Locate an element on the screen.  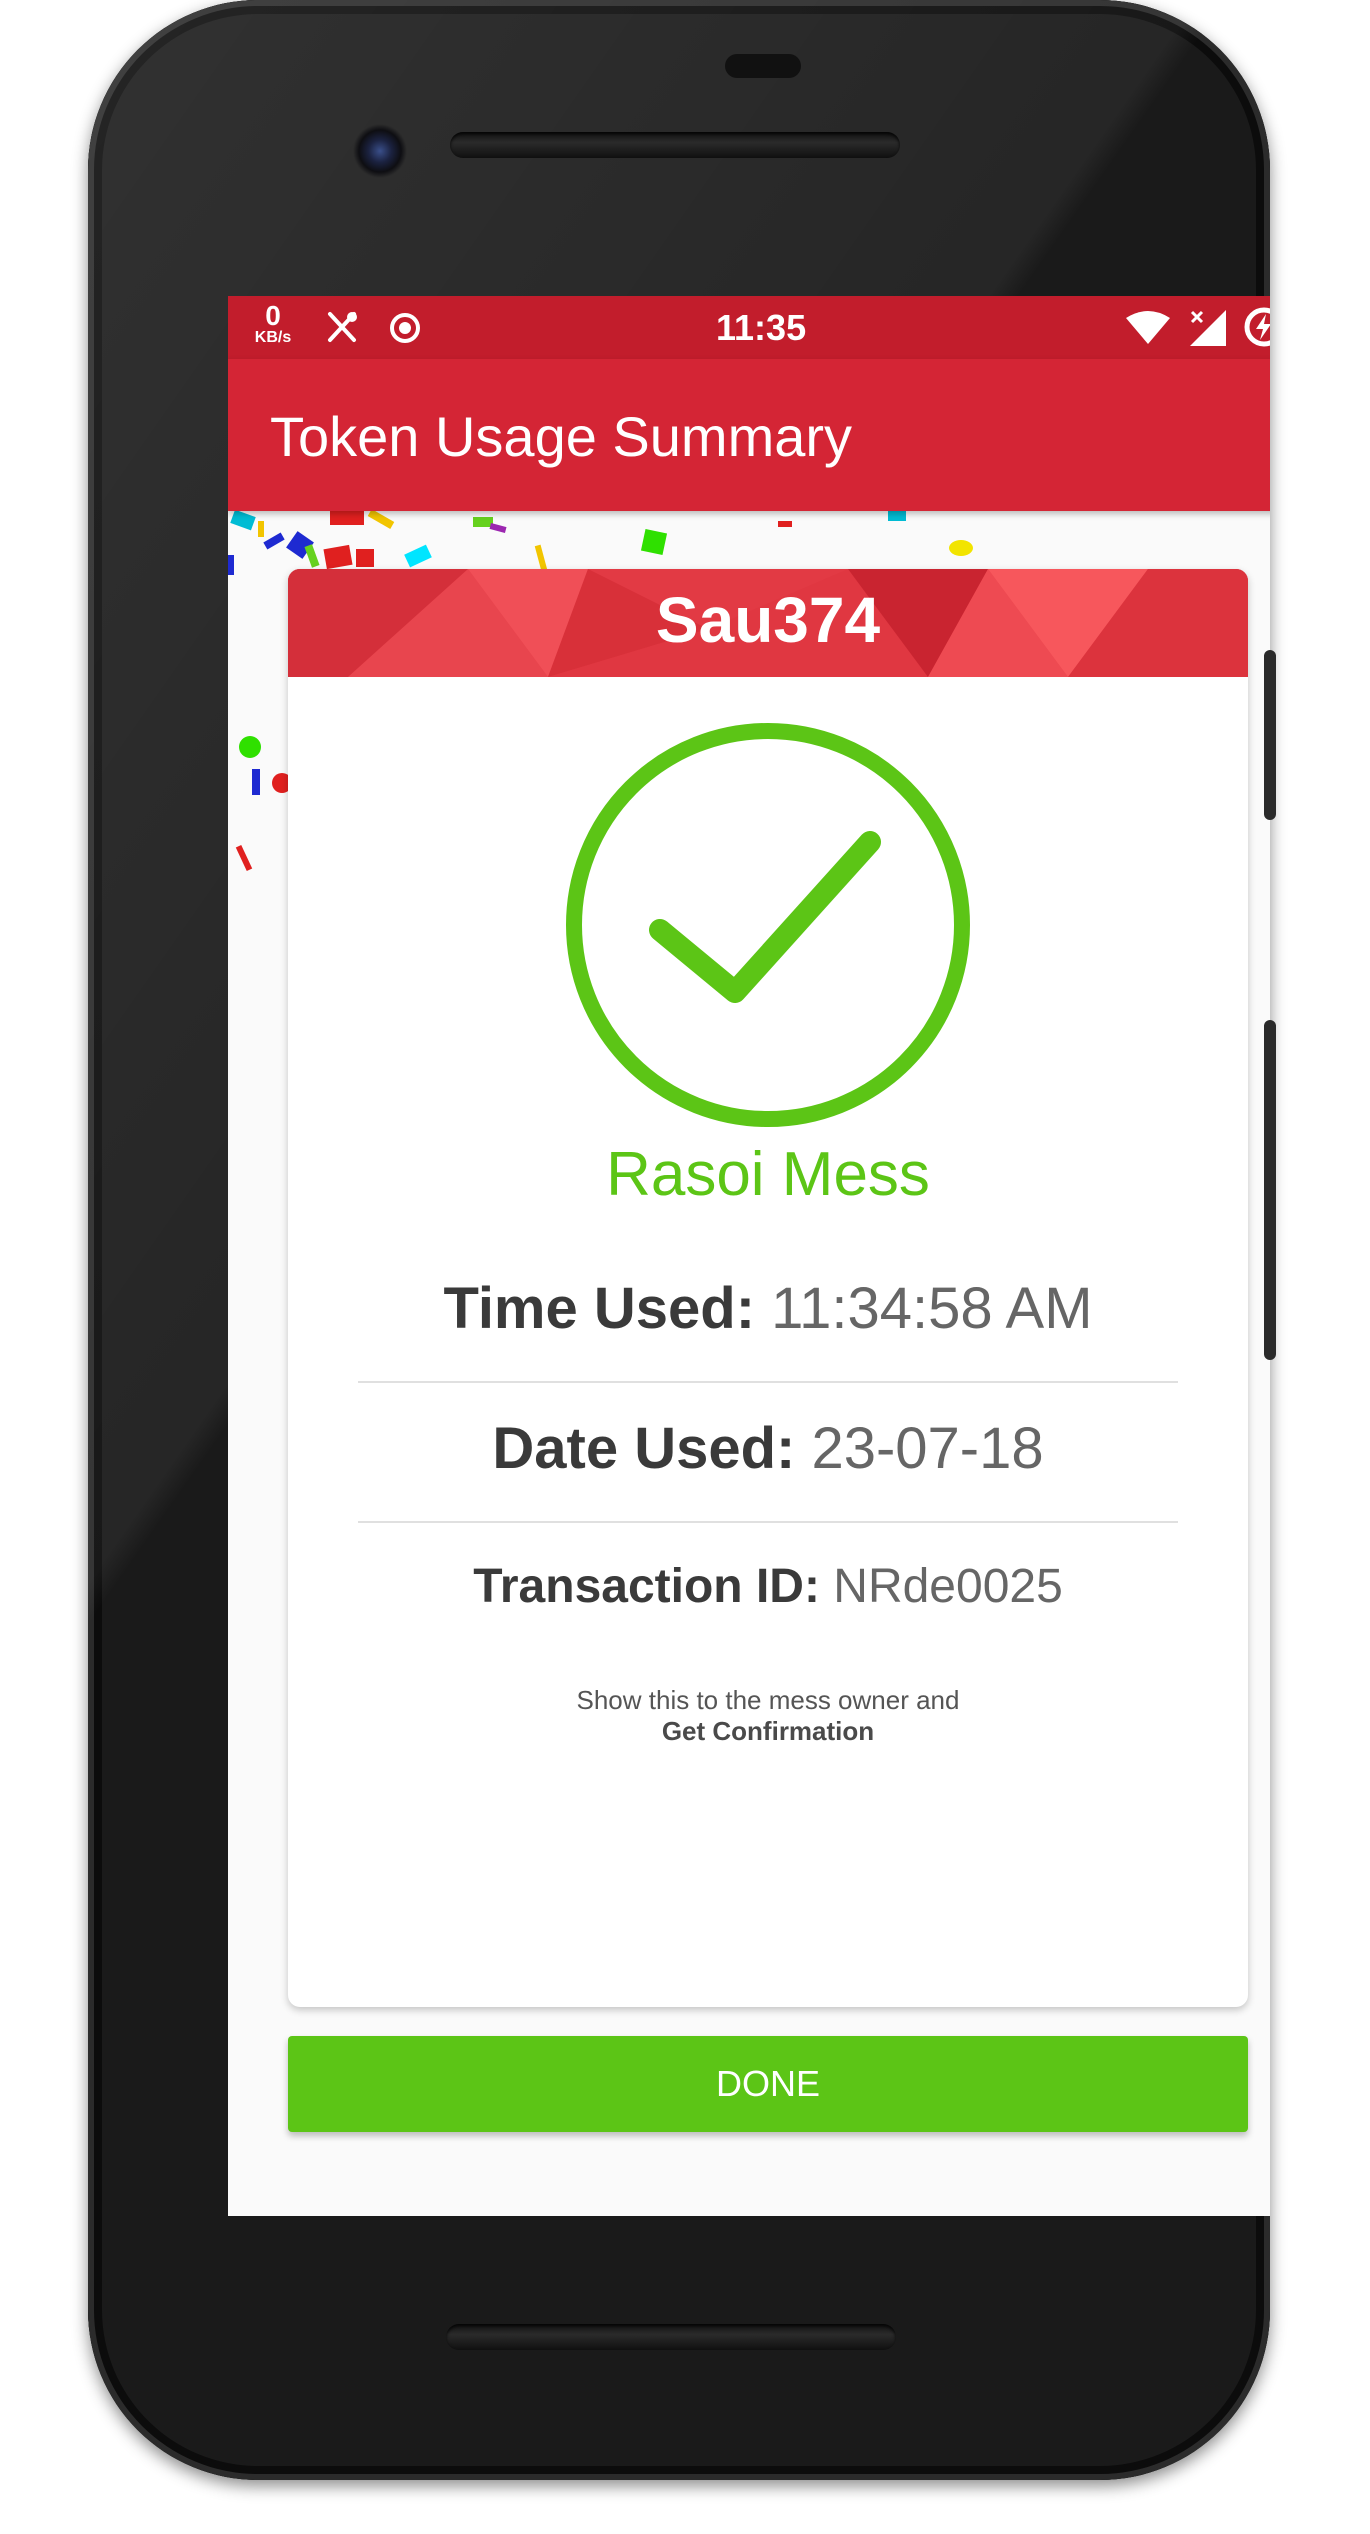
date-used-row: Date Used: 23-07-18 is located at coordinates (768, 1448).